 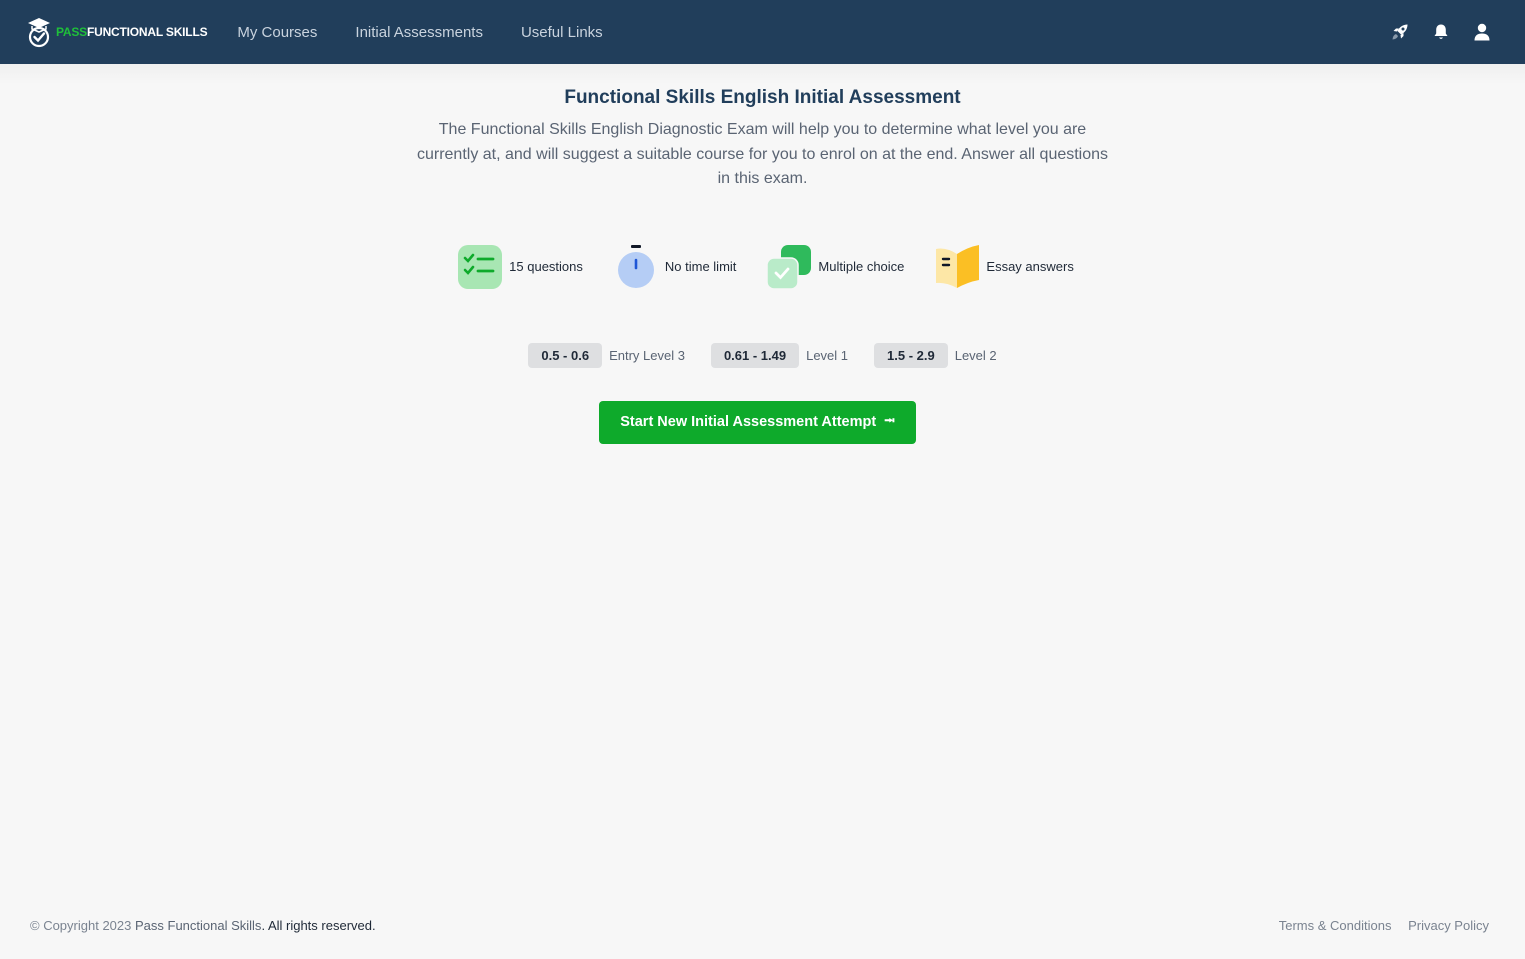 I want to click on navbar-shadow, so click(x=762, y=74).